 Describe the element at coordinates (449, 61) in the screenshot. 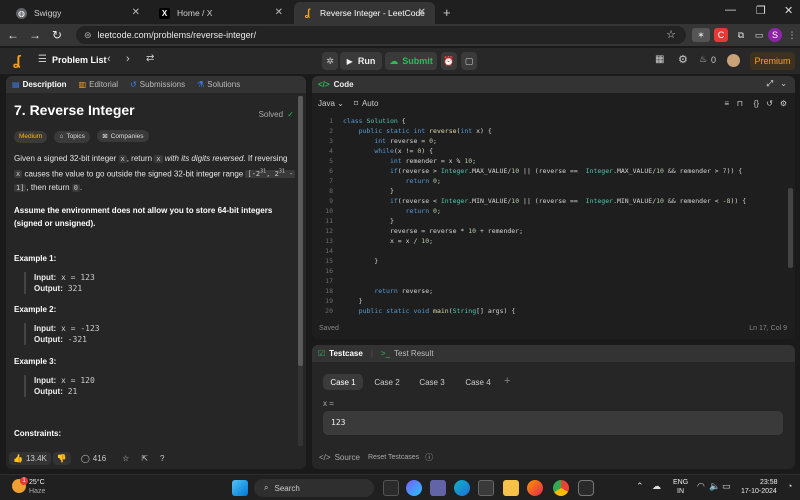

I see `timer-button: ⏰` at that location.